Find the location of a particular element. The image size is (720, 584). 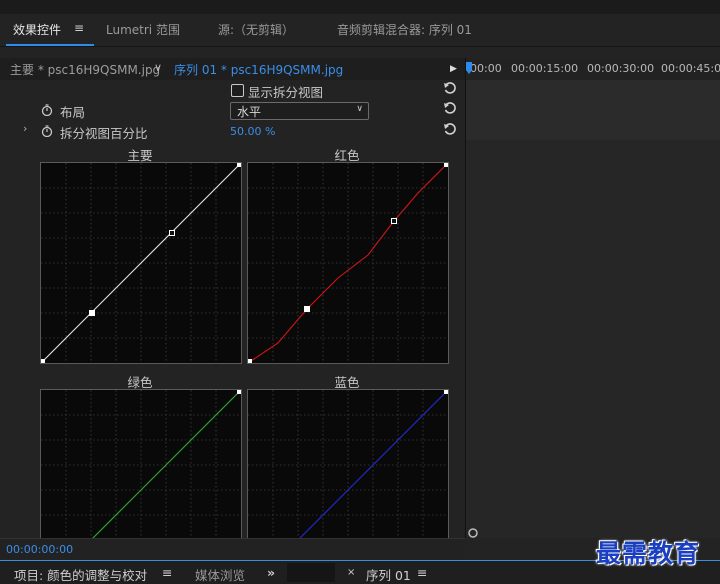

ruler-tick-label: 00:00:15:00 is located at coordinates (545, 68).